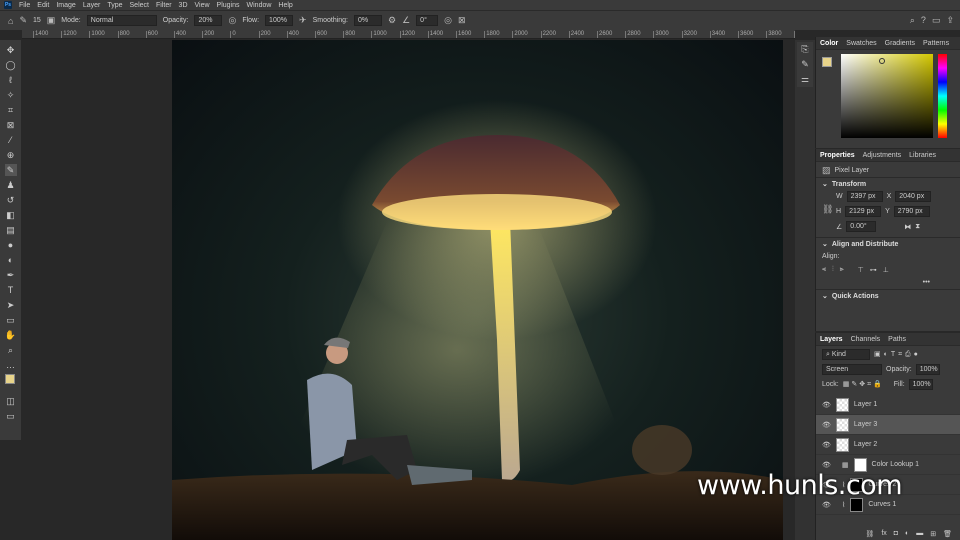  What do you see at coordinates (883, 533) in the screenshot?
I see `fx-icon: fx` at bounding box center [883, 533].